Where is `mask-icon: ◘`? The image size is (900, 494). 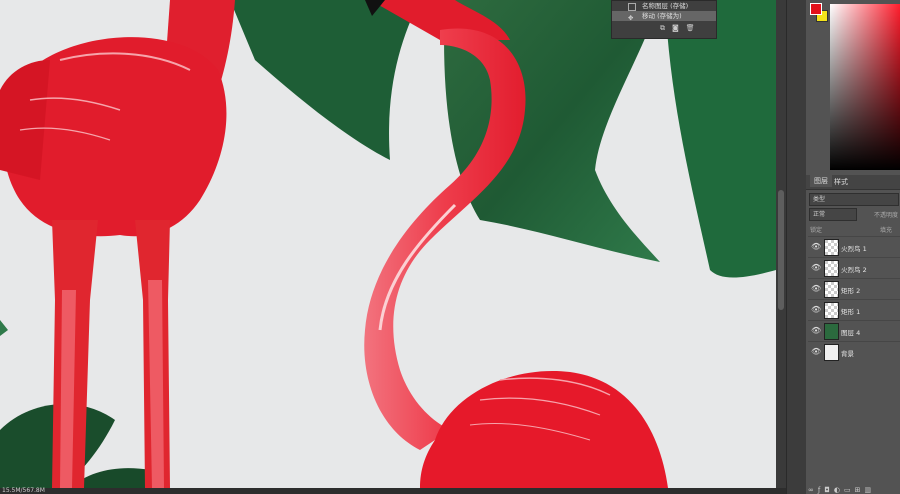 mask-icon: ◘ is located at coordinates (829, 490).